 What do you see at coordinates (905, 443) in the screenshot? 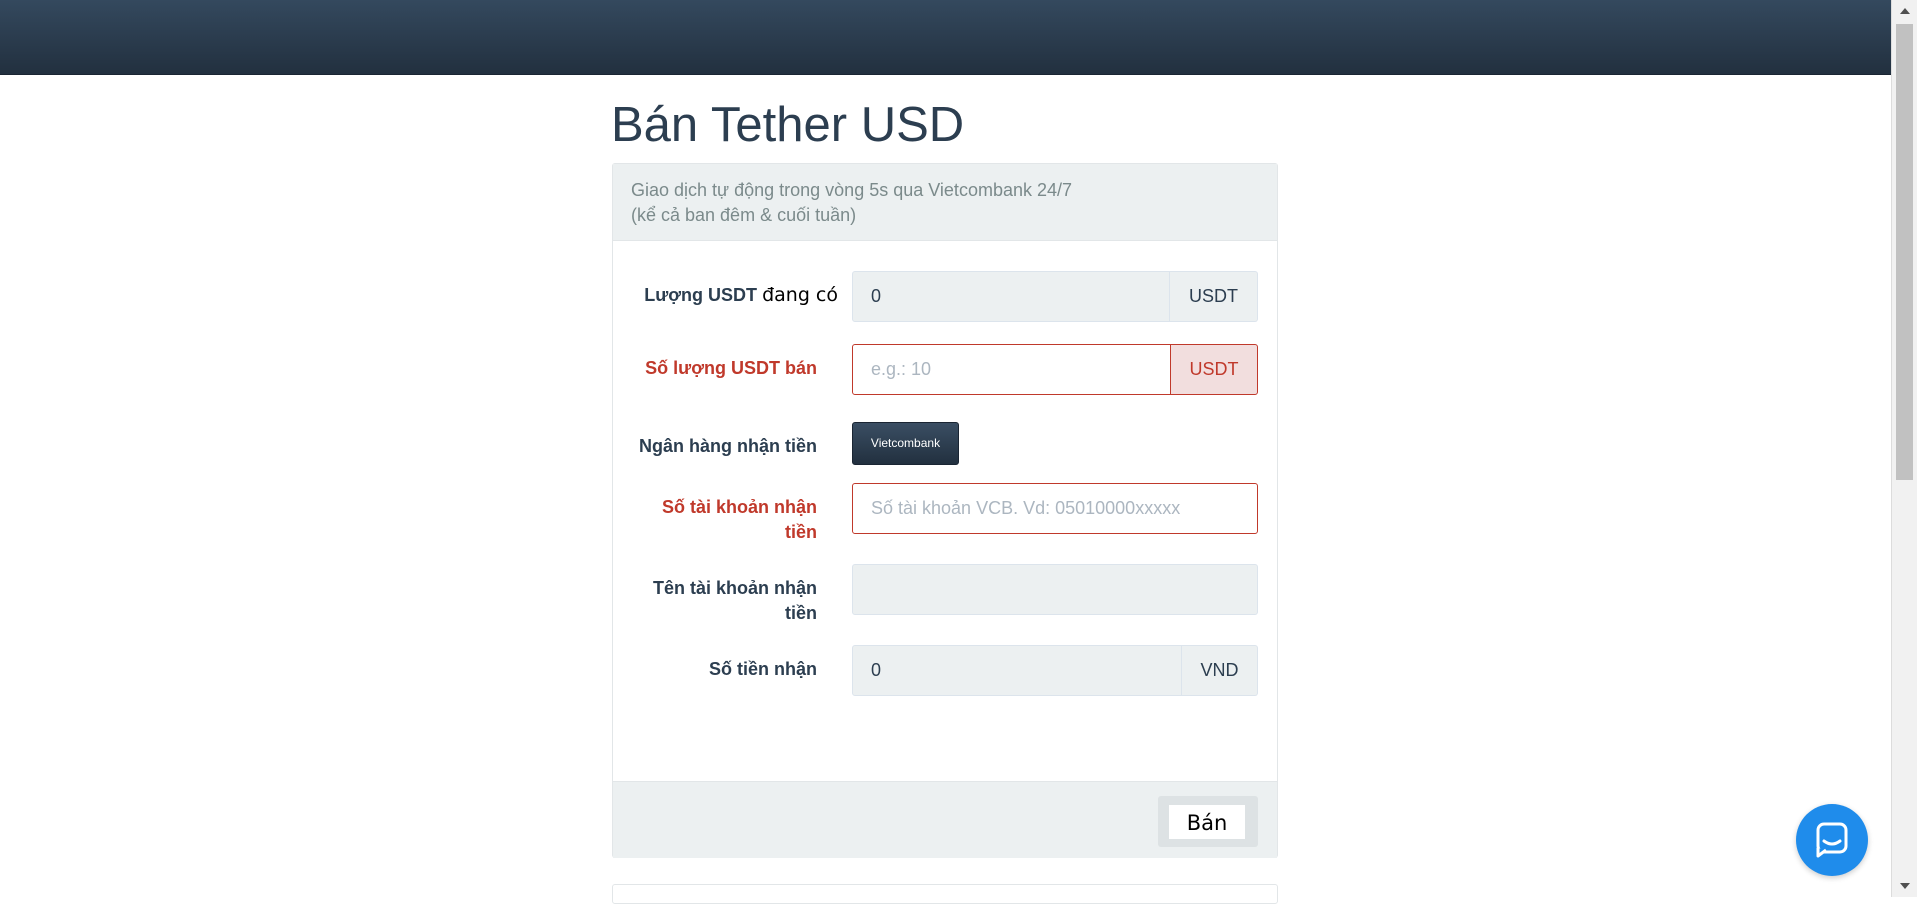
I see `vietcombank-button: Vietcombank` at bounding box center [905, 443].